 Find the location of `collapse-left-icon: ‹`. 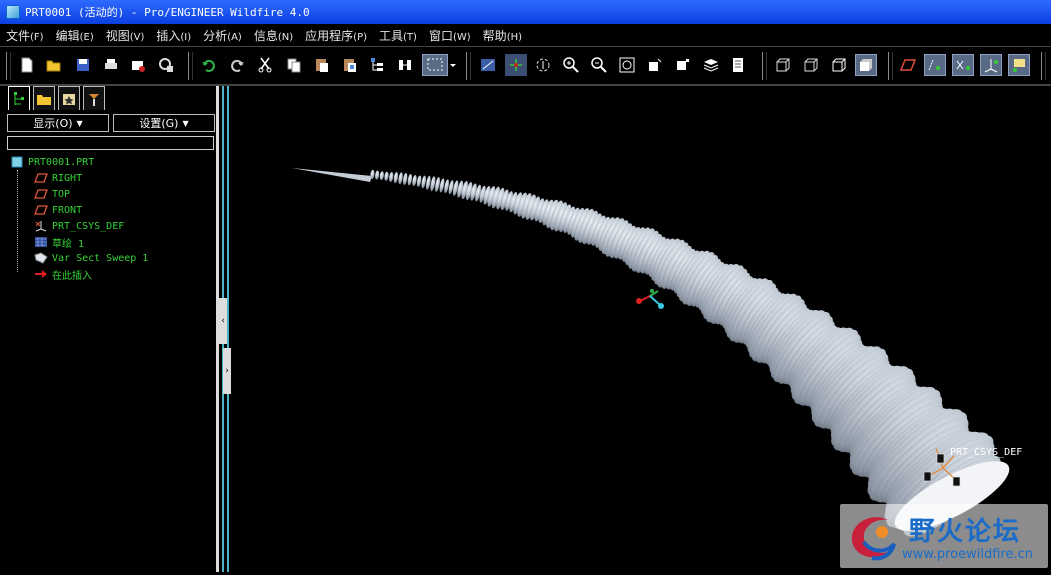

collapse-left-icon: ‹ is located at coordinates (223, 321).